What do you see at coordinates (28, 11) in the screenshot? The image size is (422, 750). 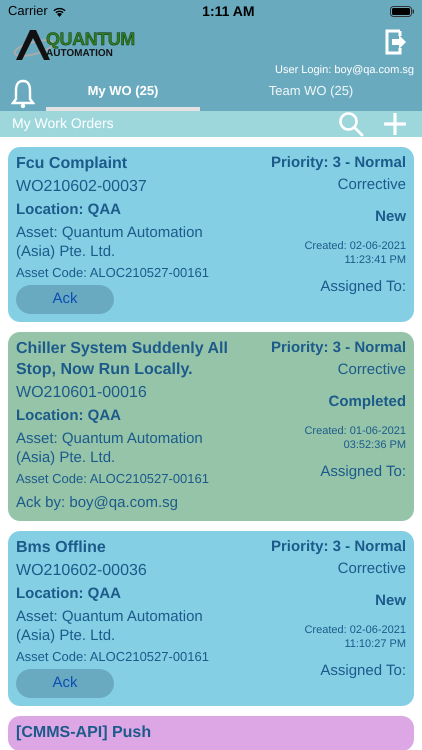 I see `carrier-text: Carrier` at bounding box center [28, 11].